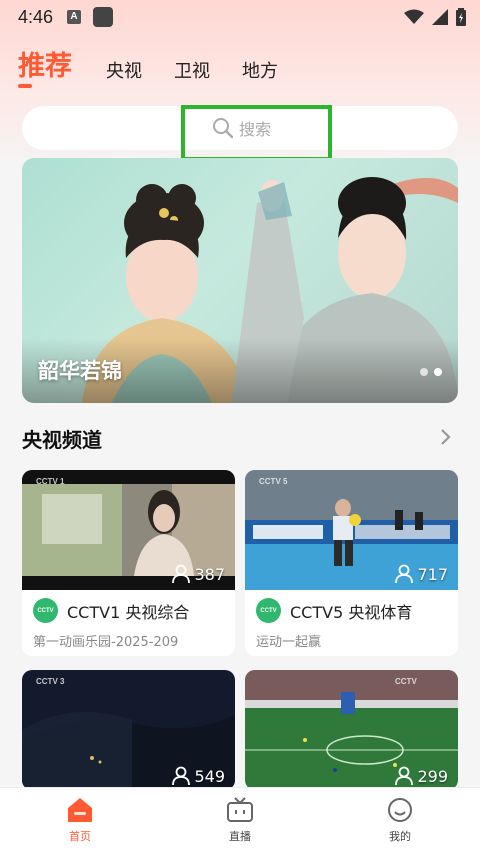  I want to click on viewer-count: 299, so click(421, 776).